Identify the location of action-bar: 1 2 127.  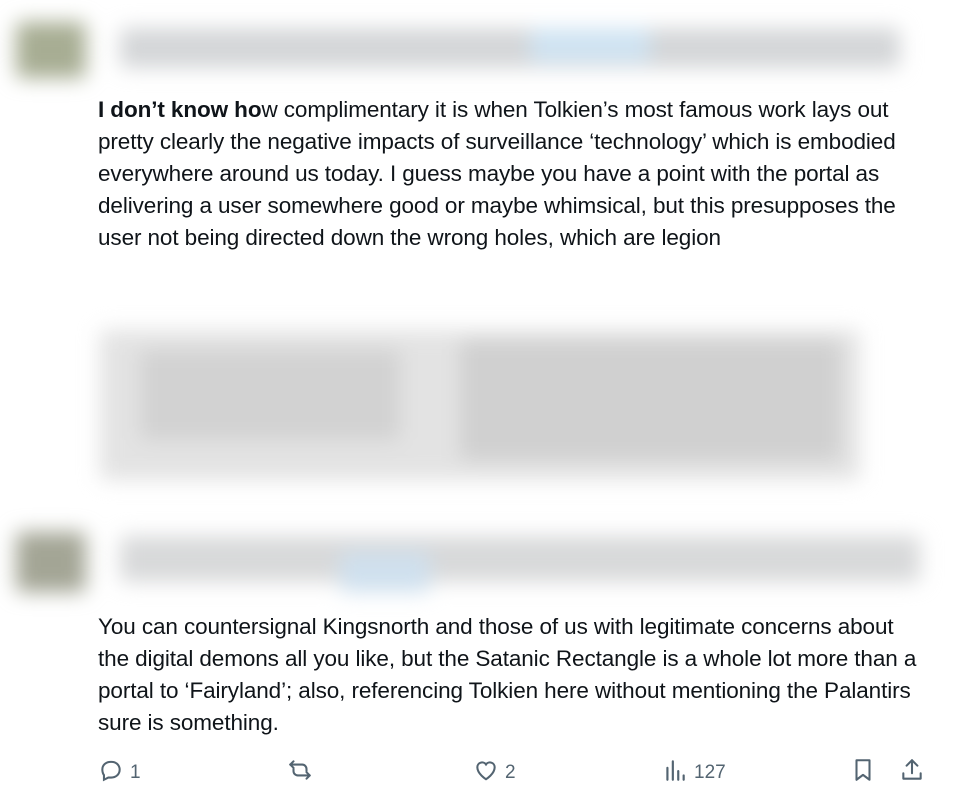
(480, 774).